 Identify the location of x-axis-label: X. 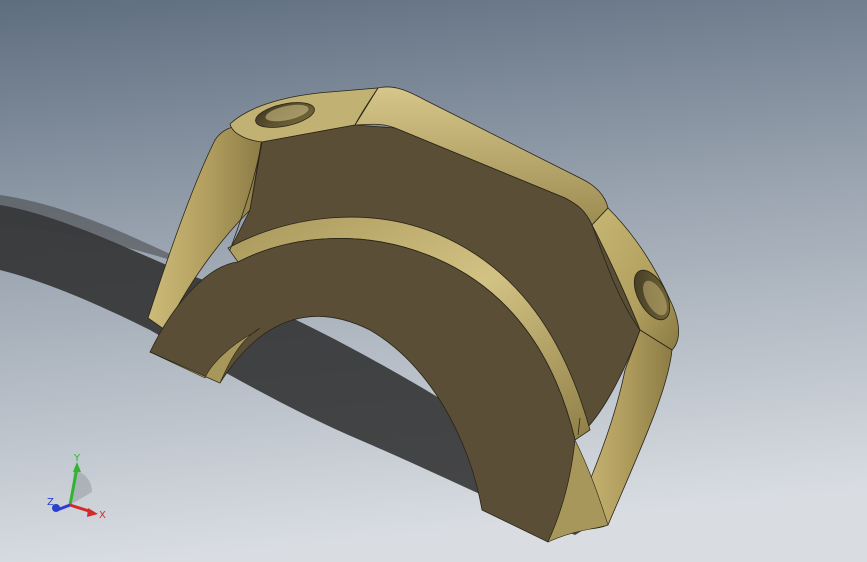
(102, 515).